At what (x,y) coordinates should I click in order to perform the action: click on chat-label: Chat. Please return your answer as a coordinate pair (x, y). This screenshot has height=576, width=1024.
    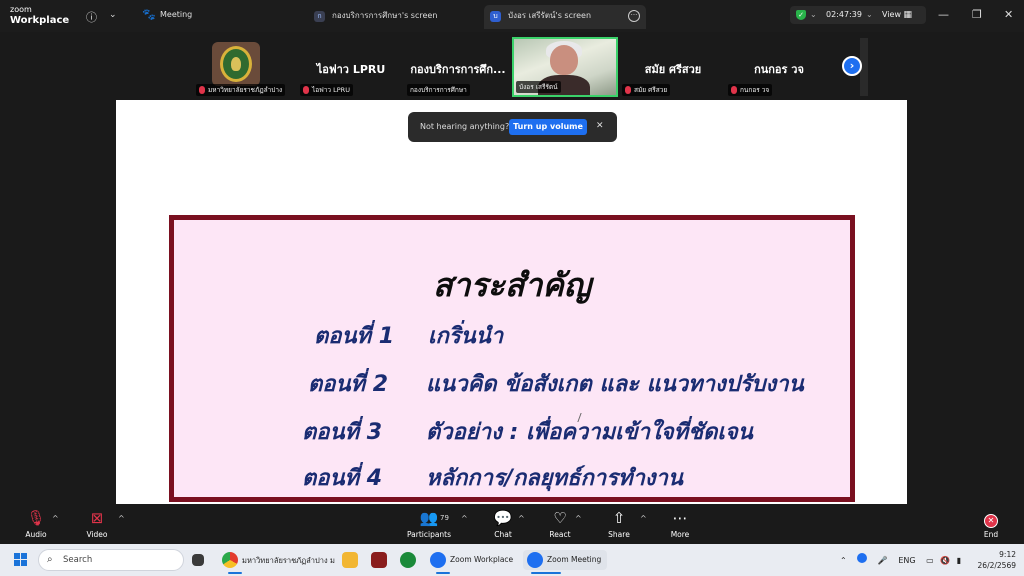
    Looking at the image, I should click on (503, 534).